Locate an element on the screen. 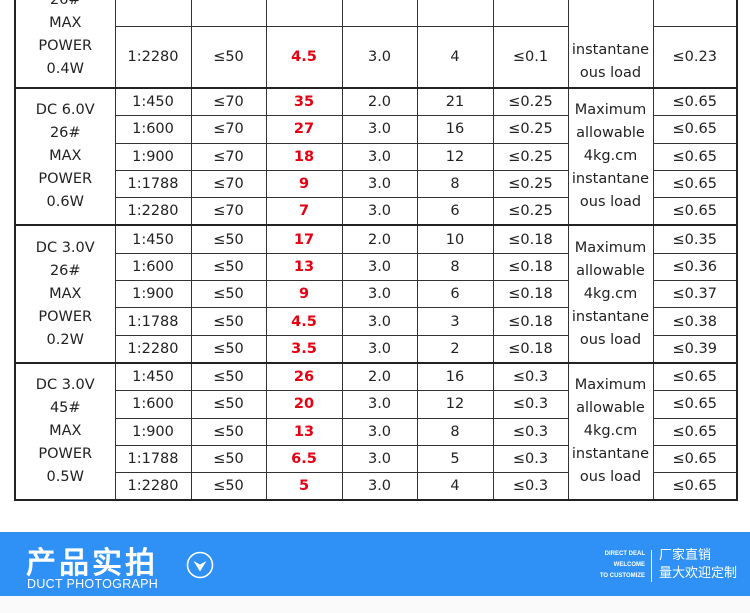  torque-cell: 16 is located at coordinates (455, 129).